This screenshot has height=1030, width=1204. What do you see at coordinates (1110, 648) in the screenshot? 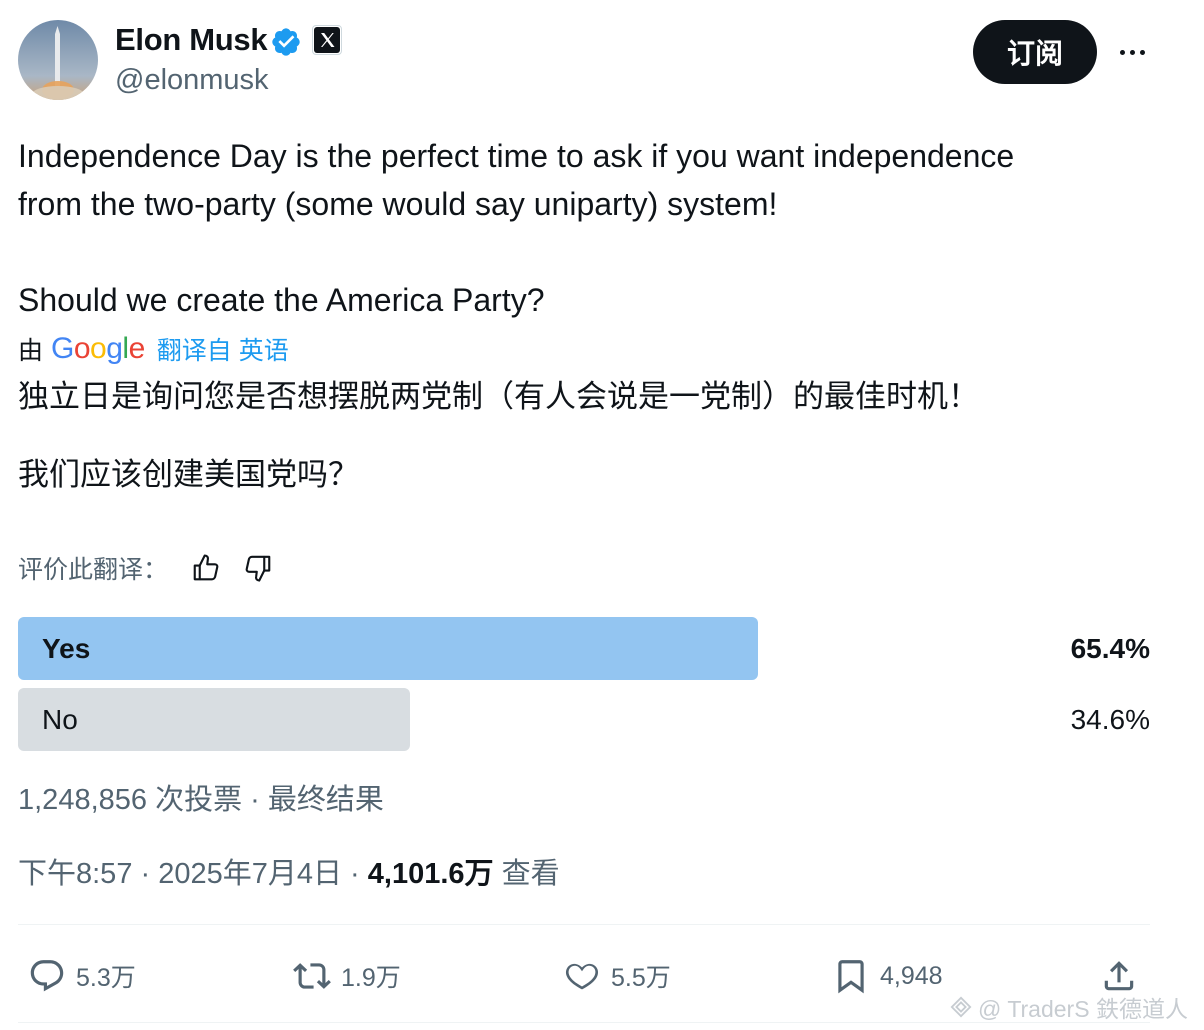
I see `poll-option-yes-percent: 65.4%` at bounding box center [1110, 648].